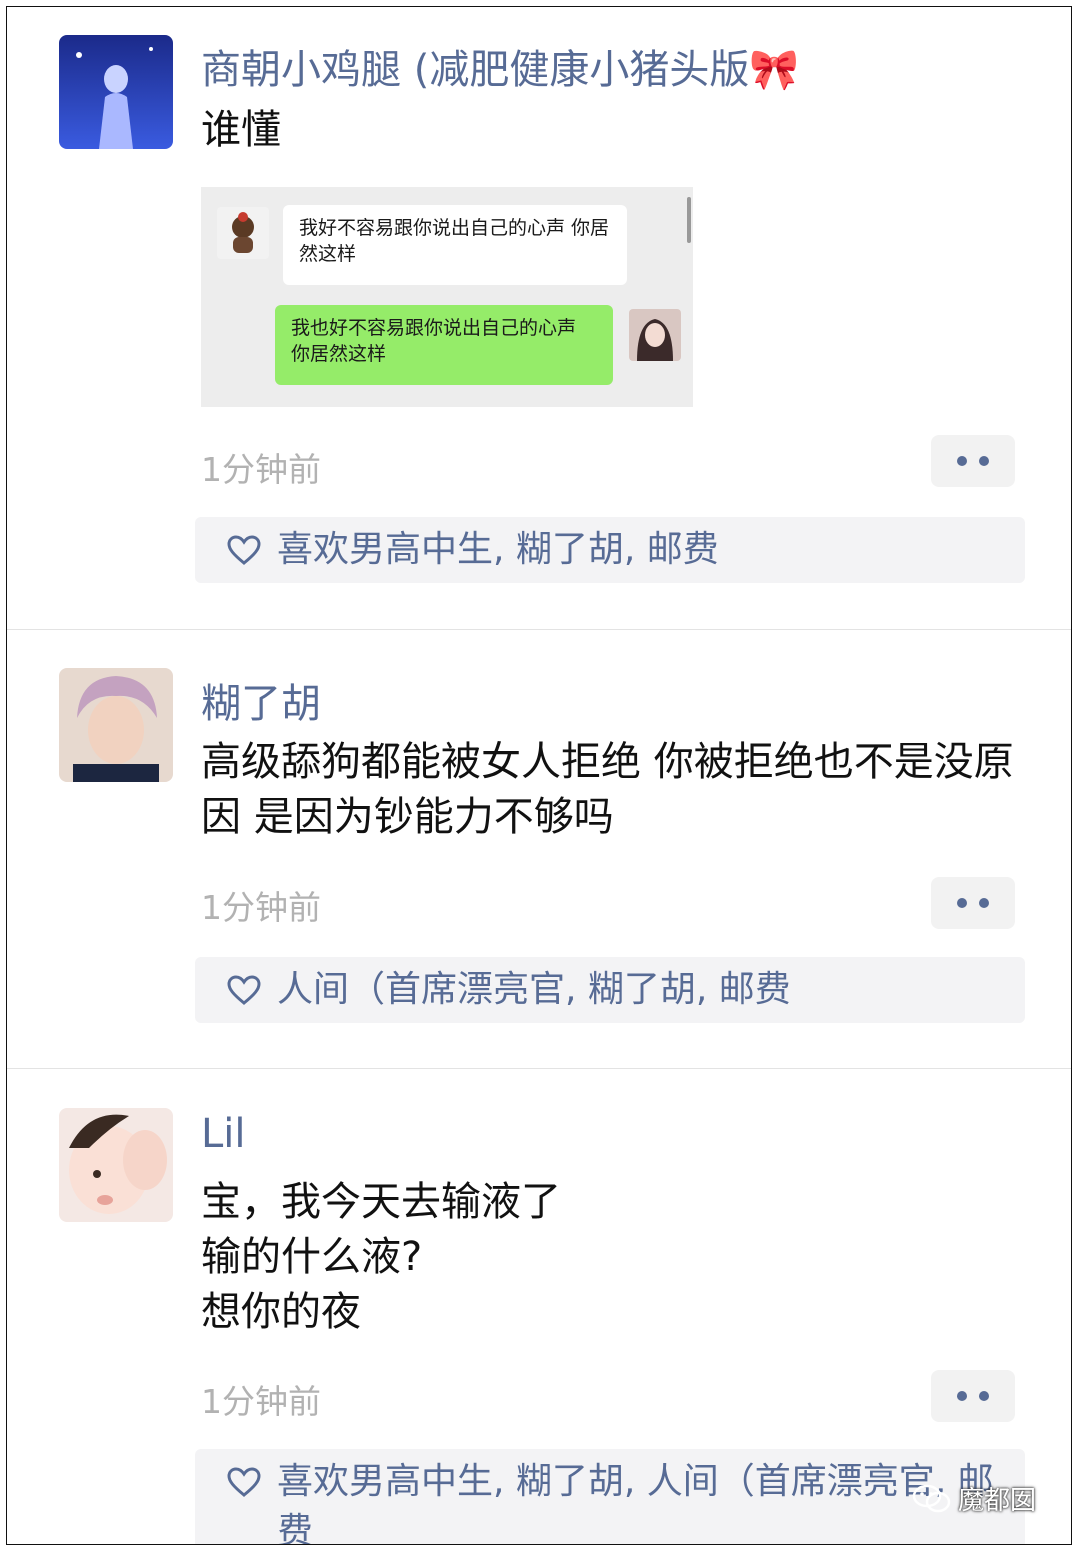 The image size is (1080, 1551). What do you see at coordinates (534, 989) in the screenshot?
I see `likes-names: 人间（首席漂亮官, 糊了胡, 邮费` at bounding box center [534, 989].